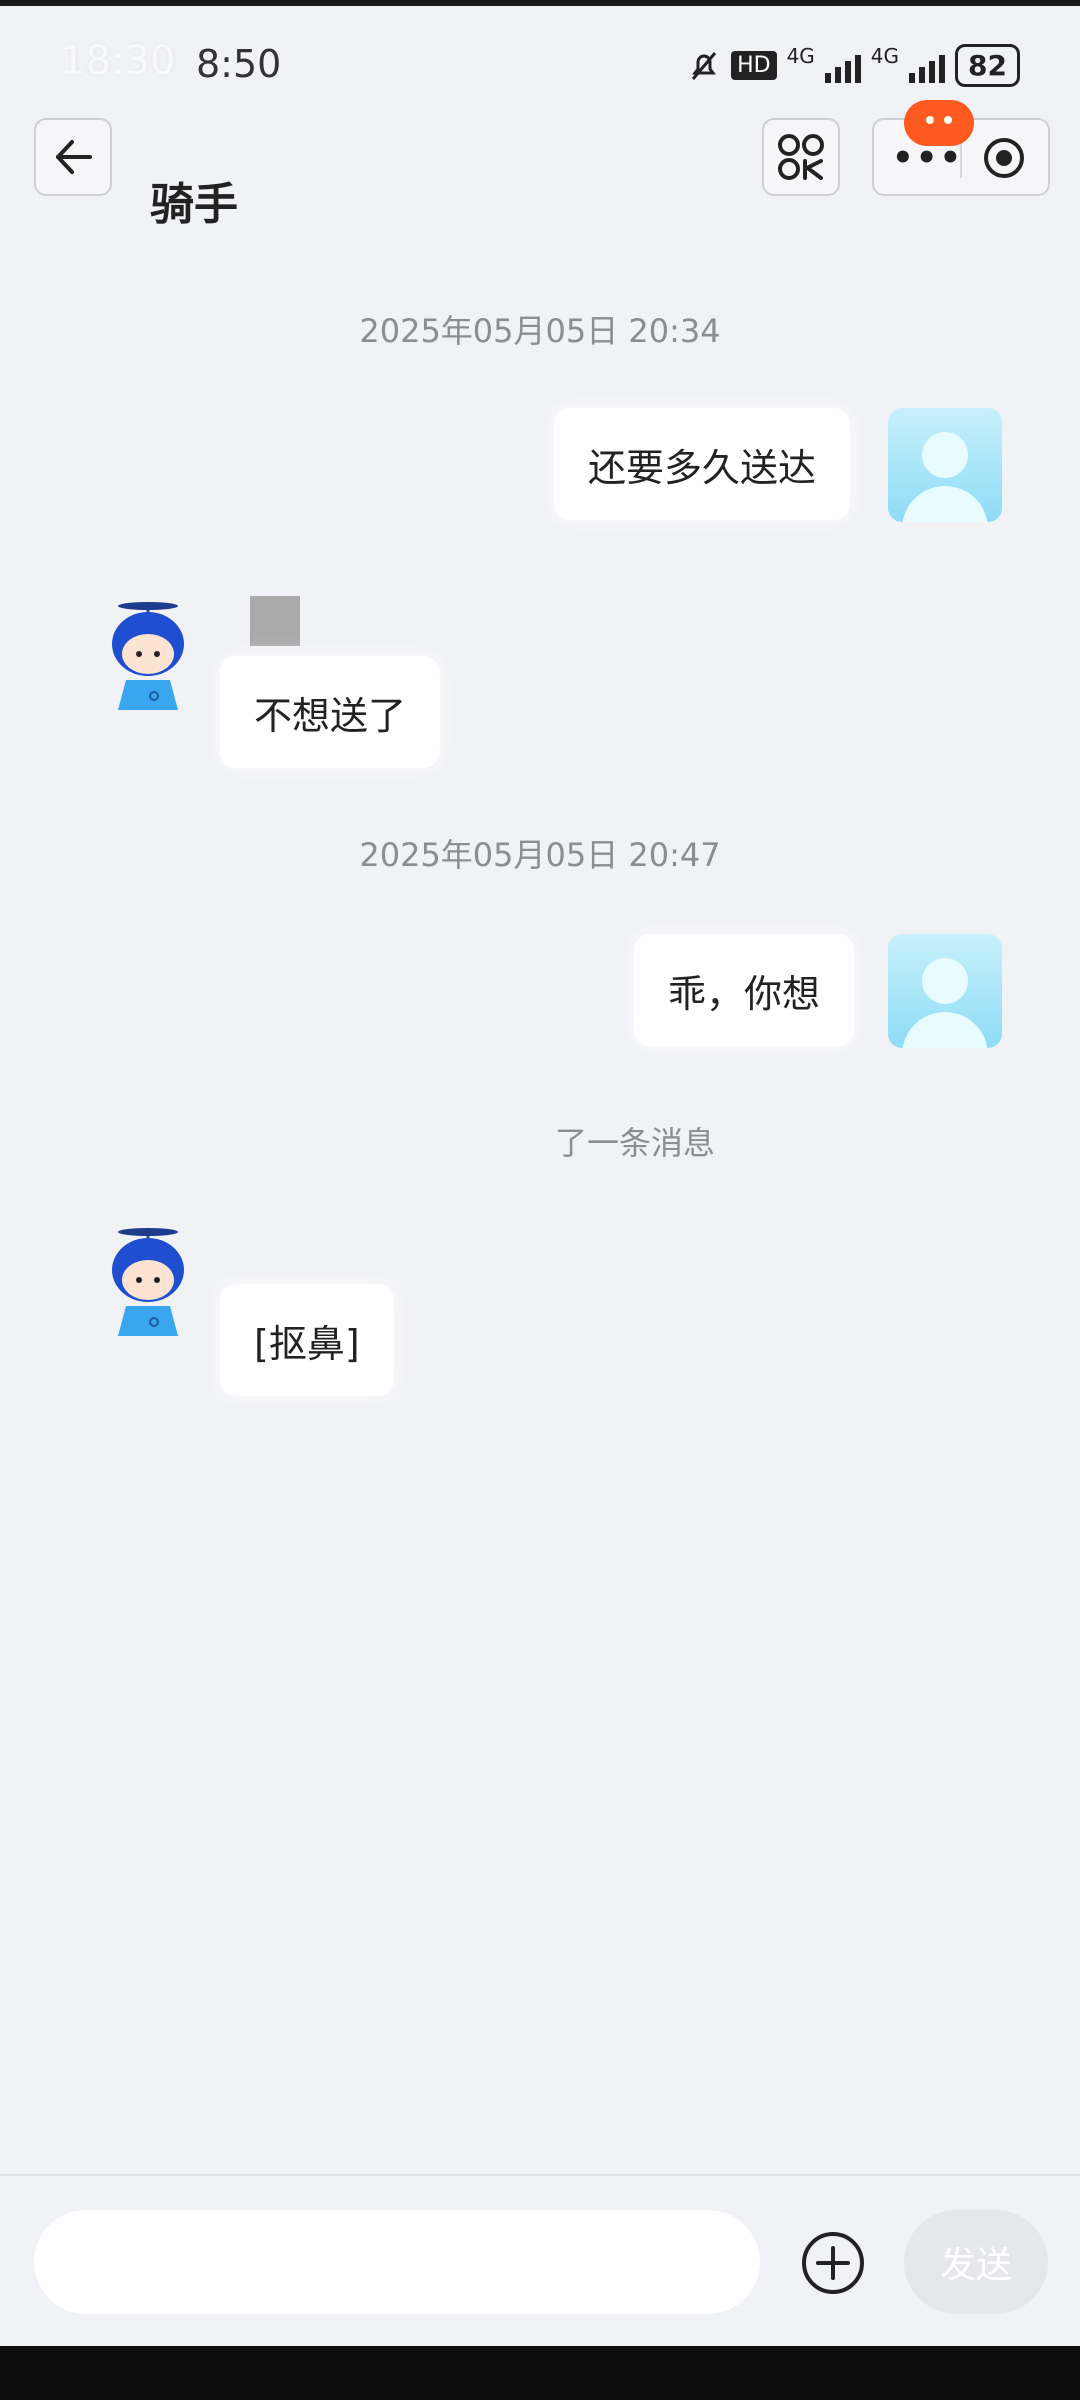  I want to click on network-label-1: 4G, so click(800, 56).